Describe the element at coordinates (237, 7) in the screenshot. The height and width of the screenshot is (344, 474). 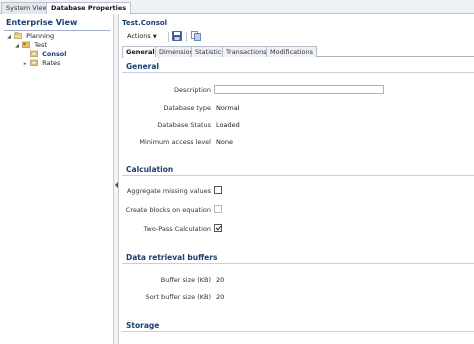
I see `top-tab-bar: System View Database Properties` at that location.